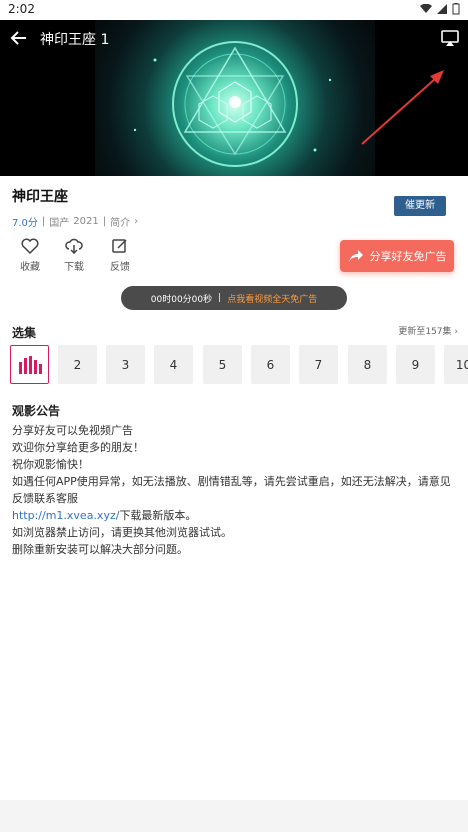 The image size is (468, 832). Describe the element at coordinates (30, 255) in the screenshot. I see `favorite-button: 收藏` at that location.